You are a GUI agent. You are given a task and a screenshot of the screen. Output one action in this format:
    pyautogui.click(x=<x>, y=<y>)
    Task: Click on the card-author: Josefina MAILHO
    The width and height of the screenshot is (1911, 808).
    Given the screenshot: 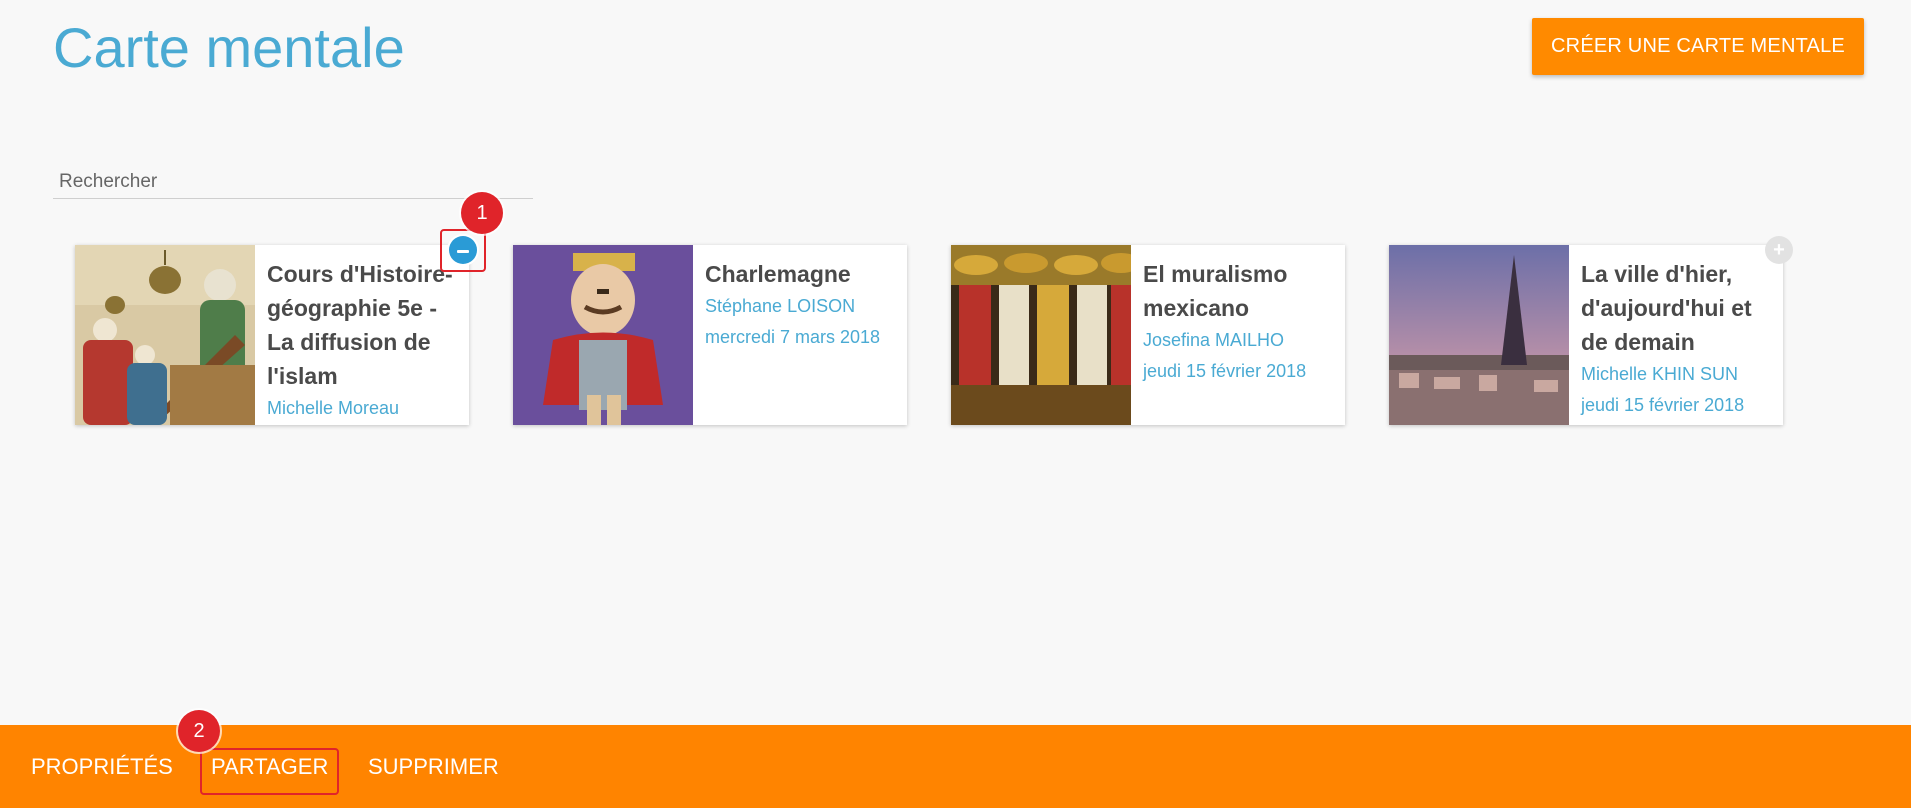 What is the action you would take?
    pyautogui.click(x=1214, y=340)
    